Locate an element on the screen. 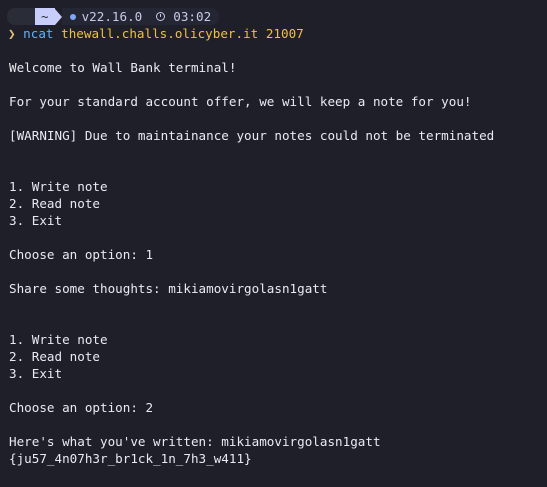 The image size is (547, 487). command-name: ncat is located at coordinates (38, 33).